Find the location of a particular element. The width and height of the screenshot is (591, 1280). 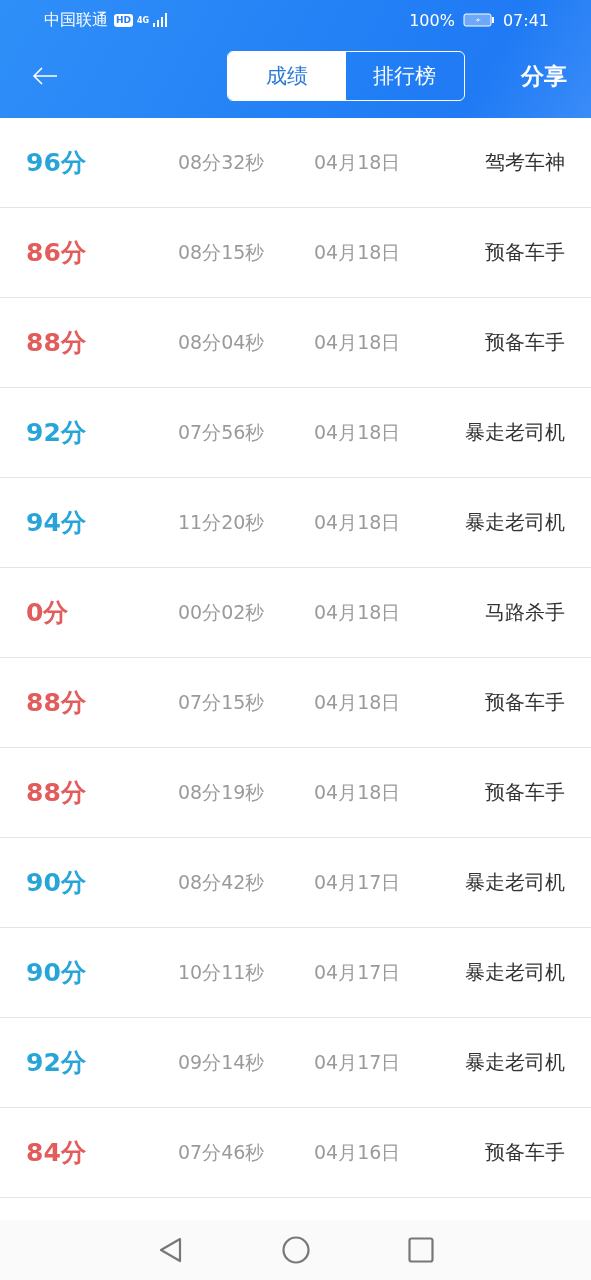

score: 96分 is located at coordinates (56, 163).